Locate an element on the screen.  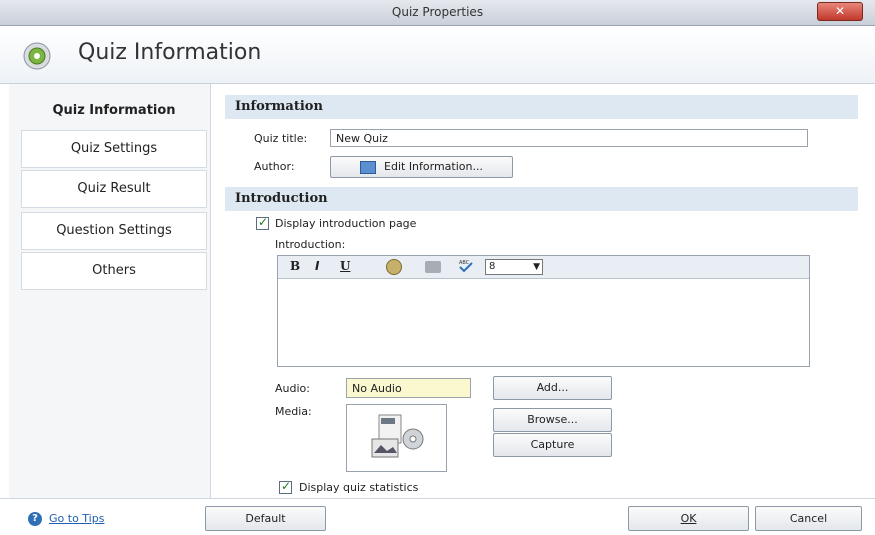
cancel-label: Cancel is located at coordinates (808, 518).